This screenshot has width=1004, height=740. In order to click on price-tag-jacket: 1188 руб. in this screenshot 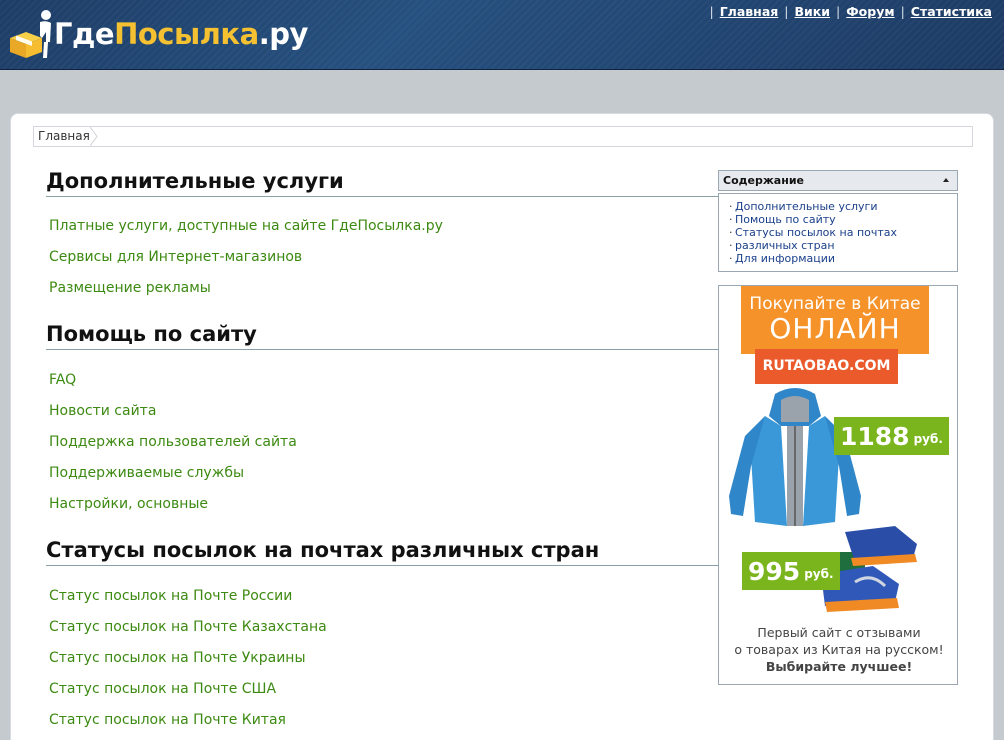, I will do `click(891, 436)`.